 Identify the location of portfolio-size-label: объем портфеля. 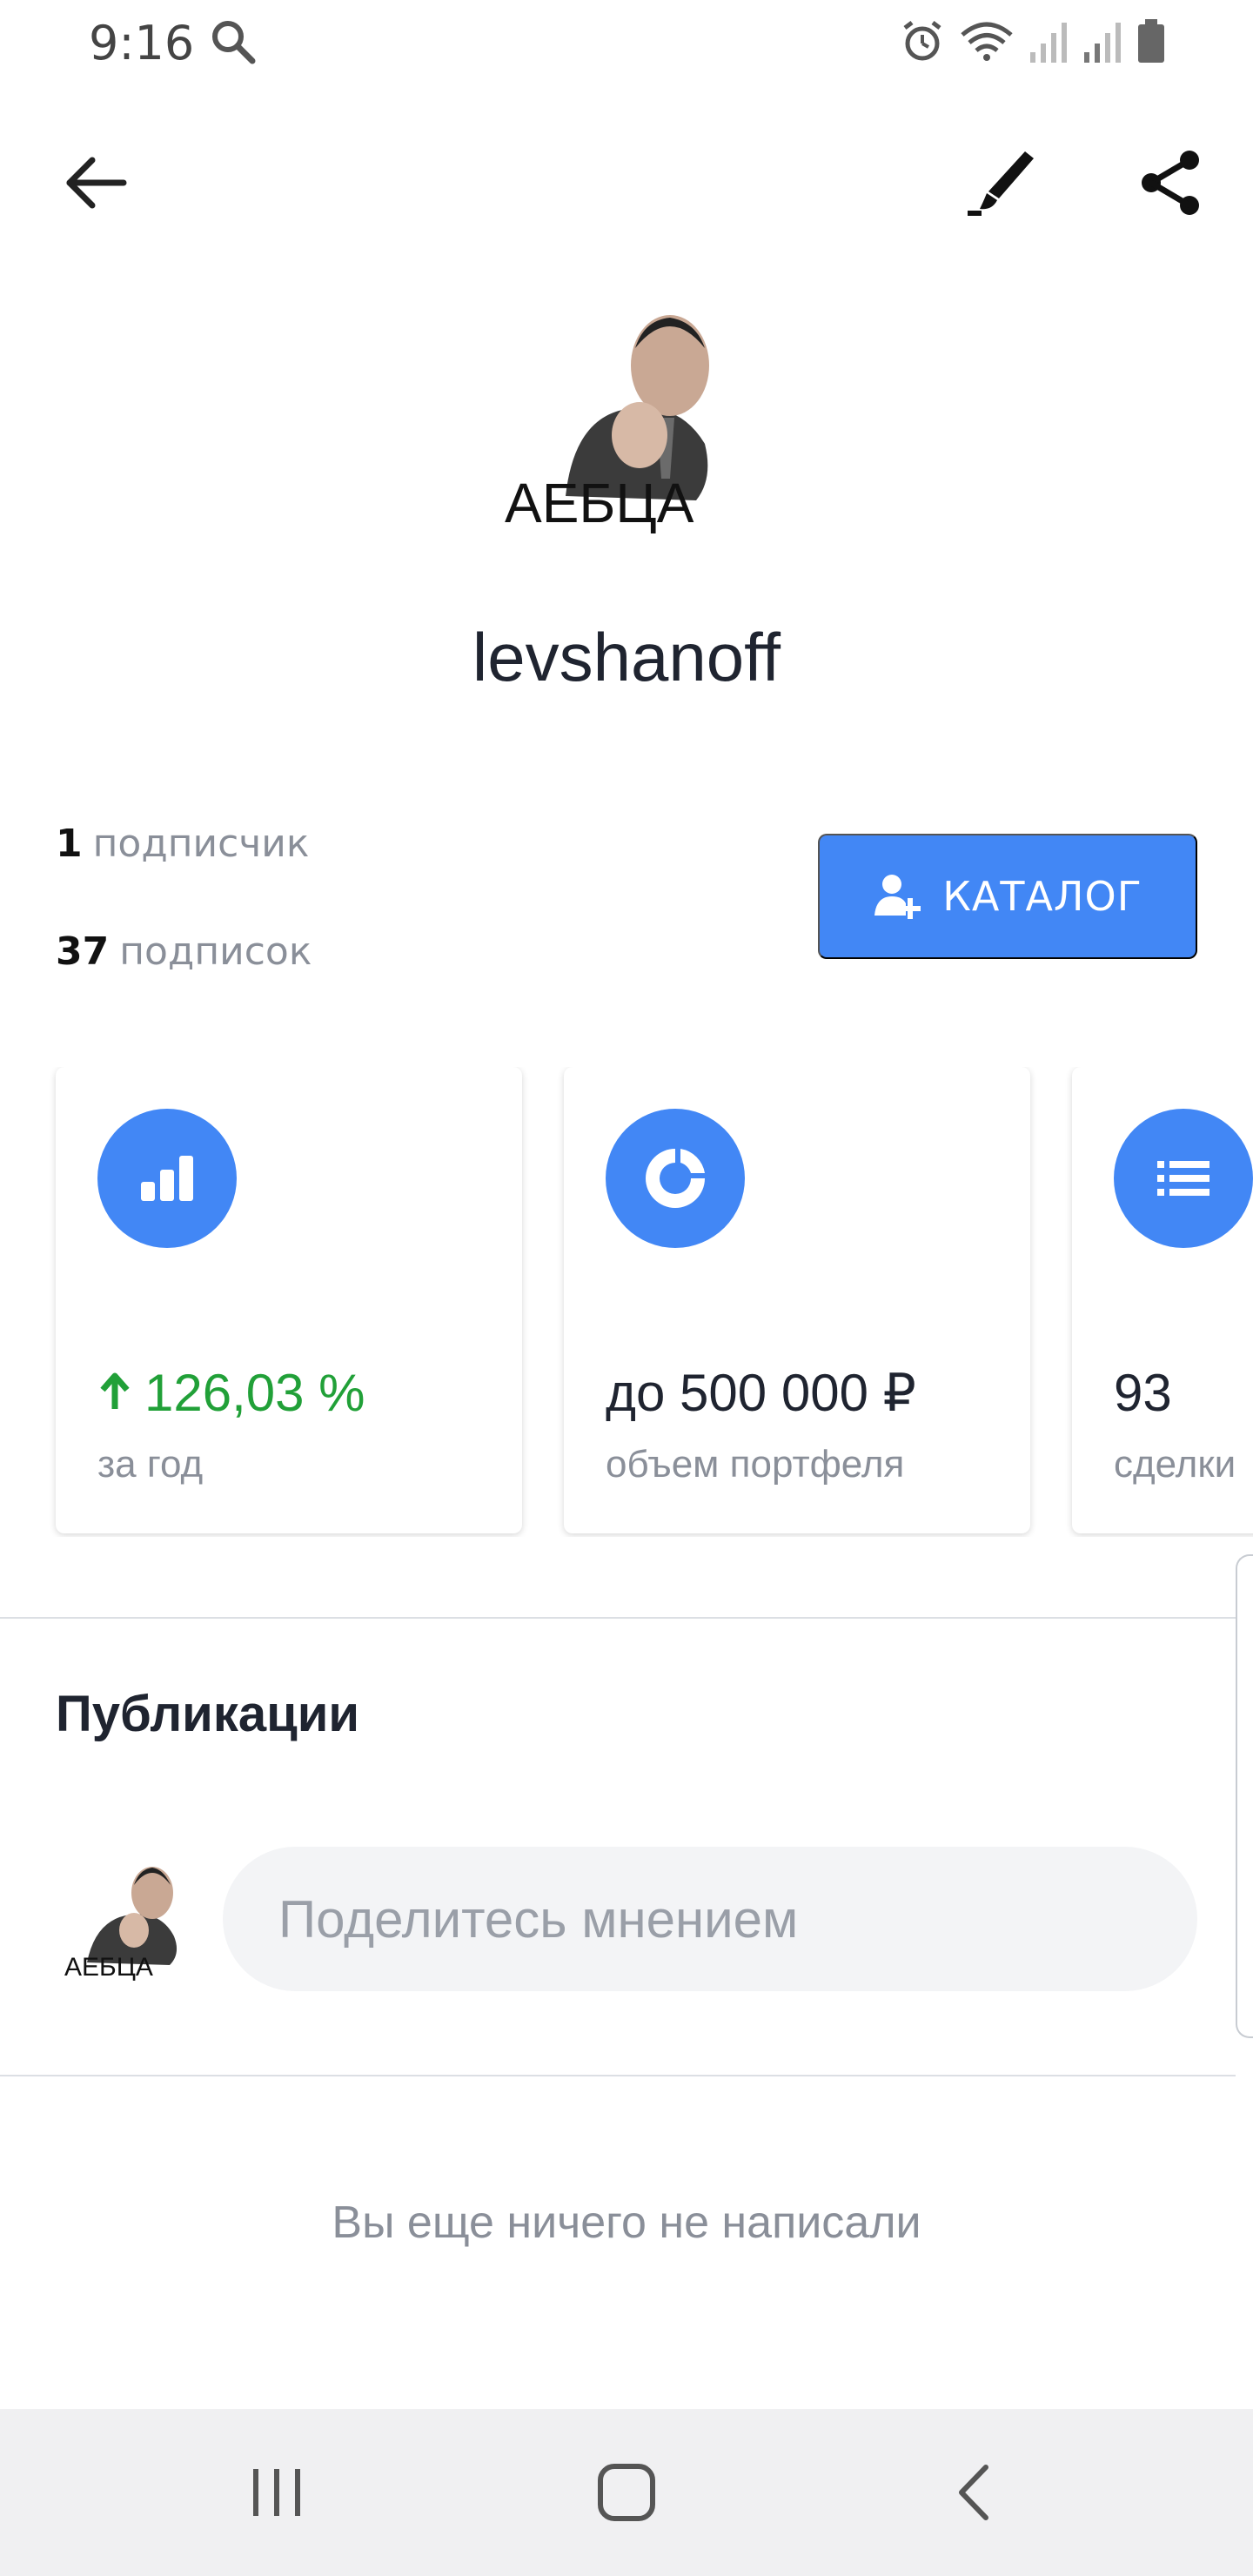
(755, 1464).